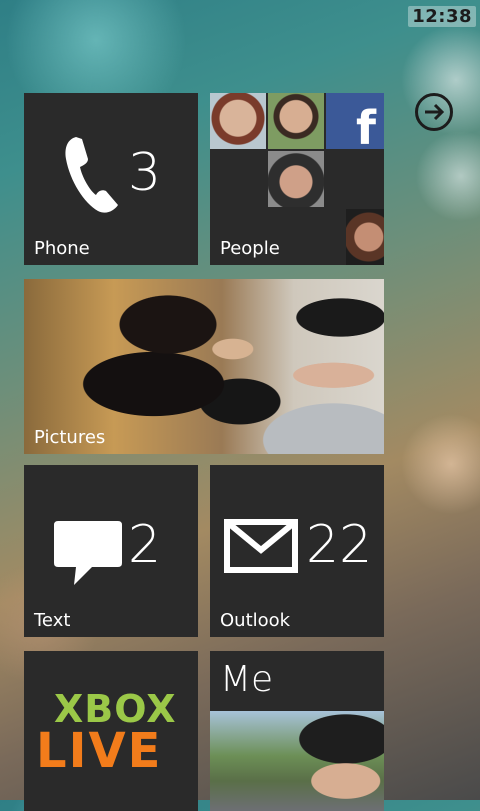 This screenshot has height=811, width=480. I want to click on unread-message-count: 2, so click(145, 545).